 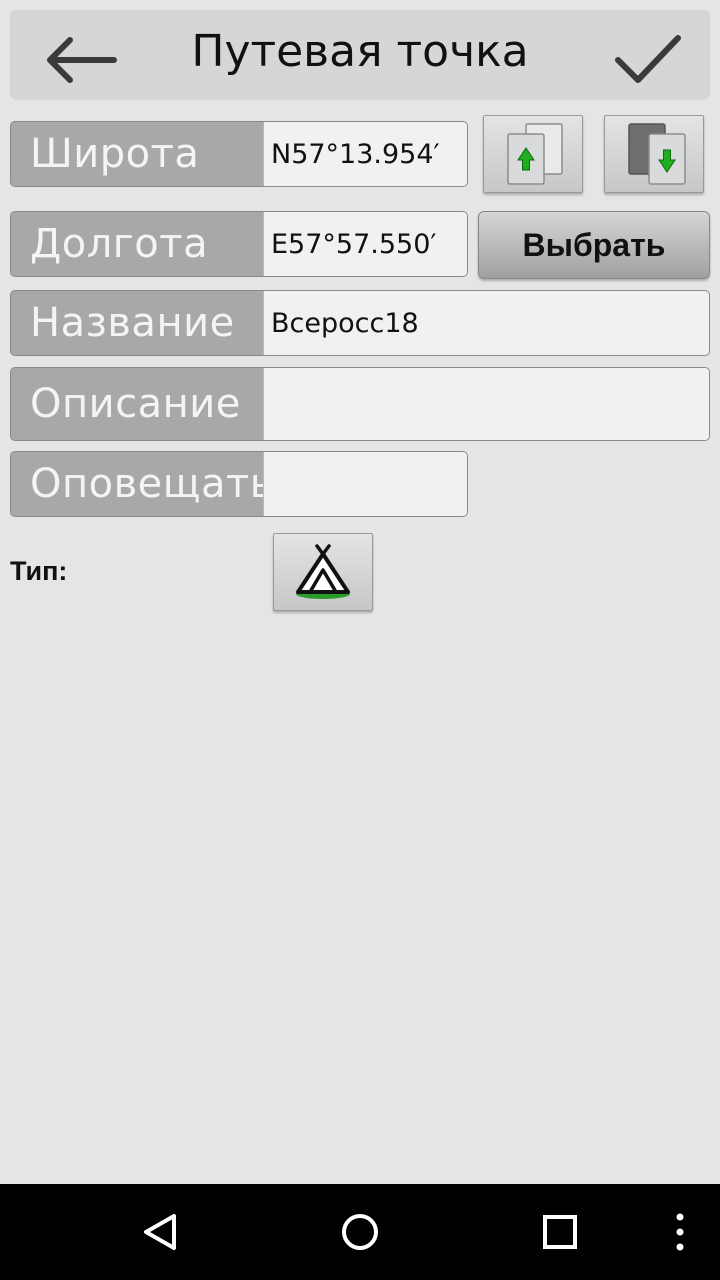 What do you see at coordinates (239, 244) in the screenshot?
I see `longitude-row: Долгота E57°57.550′` at bounding box center [239, 244].